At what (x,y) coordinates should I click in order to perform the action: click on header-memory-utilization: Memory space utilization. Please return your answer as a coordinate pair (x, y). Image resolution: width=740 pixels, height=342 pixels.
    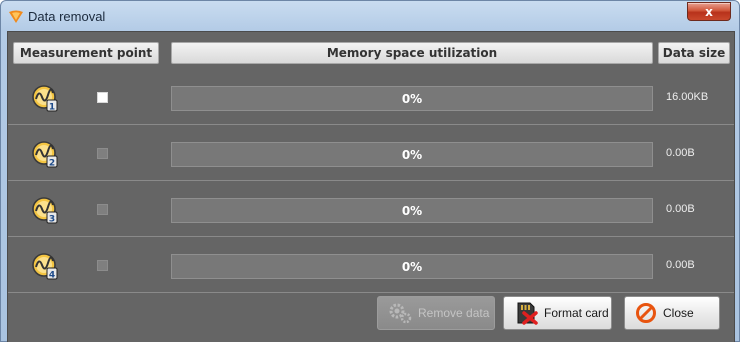
    Looking at the image, I should click on (412, 53).